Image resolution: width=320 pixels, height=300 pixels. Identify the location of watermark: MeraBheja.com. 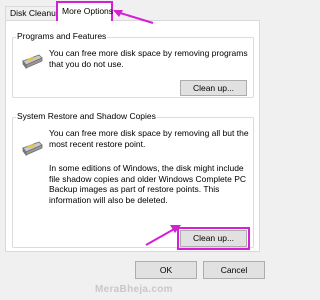
(134, 289).